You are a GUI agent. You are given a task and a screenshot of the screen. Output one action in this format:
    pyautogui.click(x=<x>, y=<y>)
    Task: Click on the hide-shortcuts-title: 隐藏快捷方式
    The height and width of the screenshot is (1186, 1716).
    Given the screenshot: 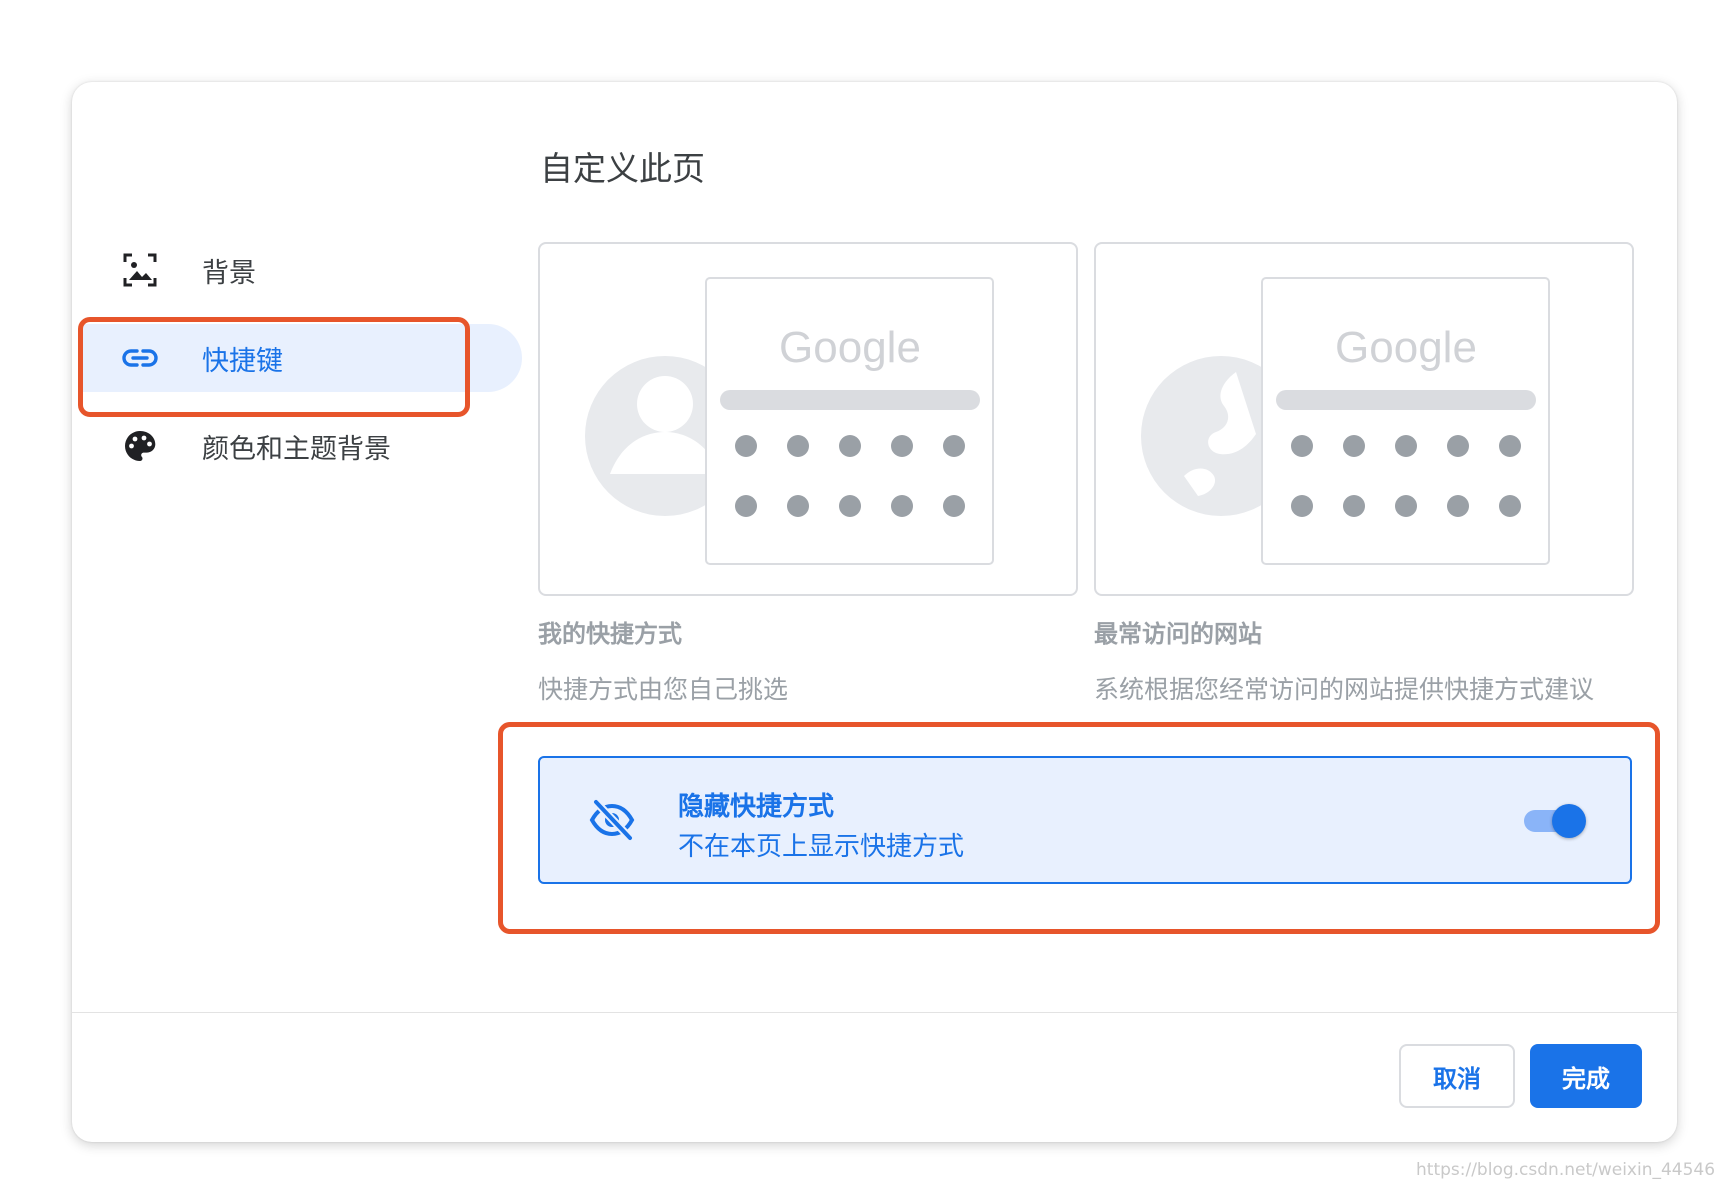 What is the action you would take?
    pyautogui.click(x=756, y=807)
    